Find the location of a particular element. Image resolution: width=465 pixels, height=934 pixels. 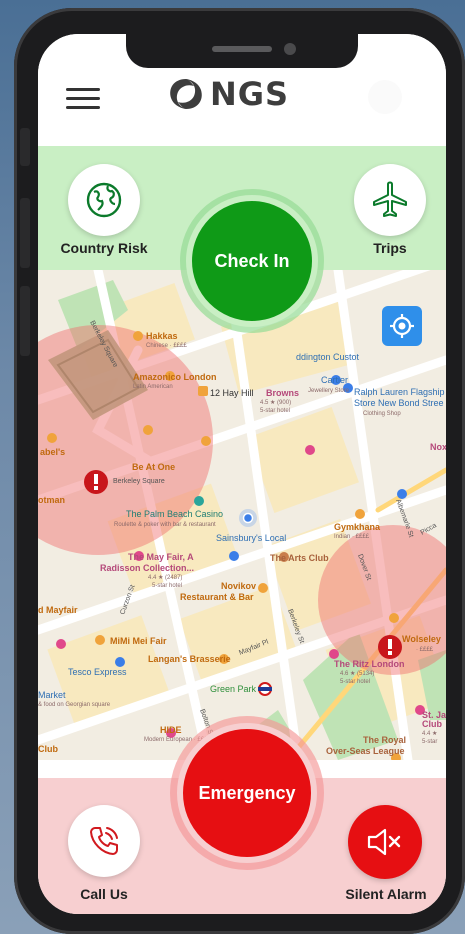

map-label: The May Fair, A is located at coordinates (161, 557).